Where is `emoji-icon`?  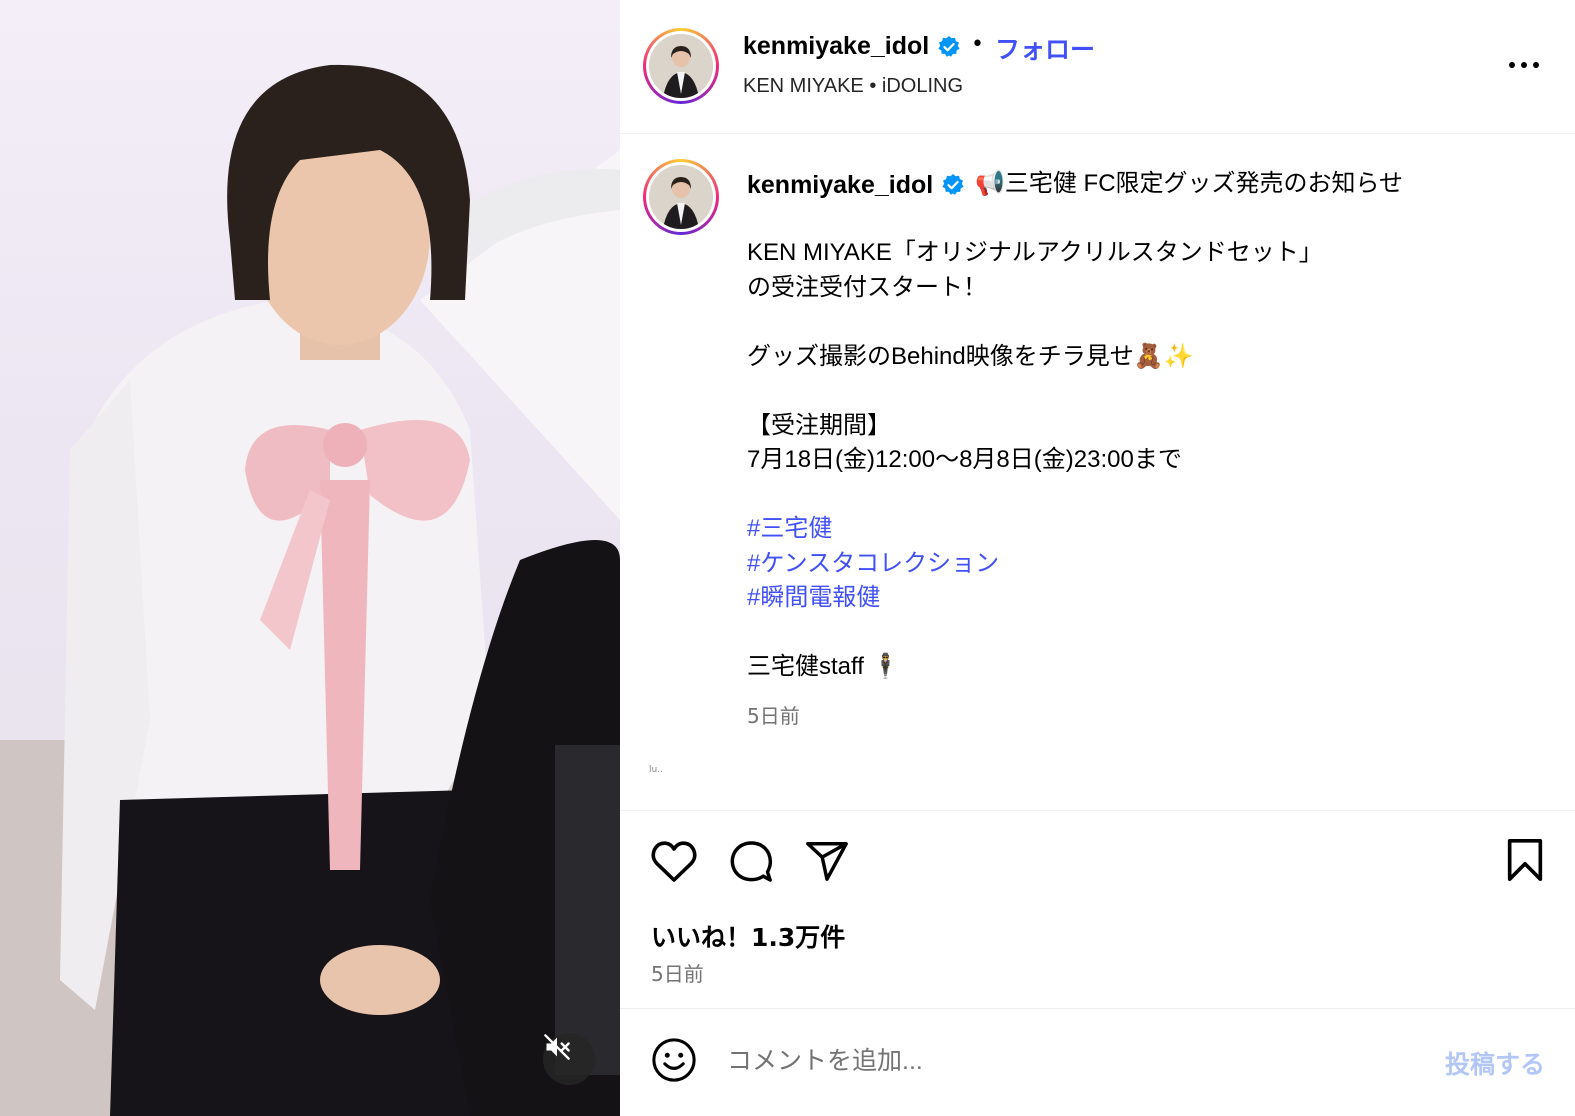
emoji-icon is located at coordinates (674, 1060).